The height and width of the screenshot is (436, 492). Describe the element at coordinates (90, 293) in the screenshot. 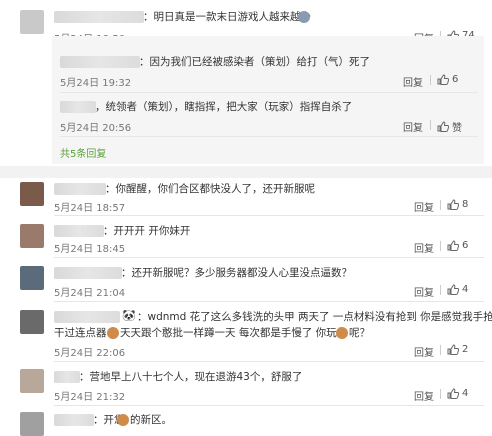

I see `comment-time: 5月24日 21:04` at that location.